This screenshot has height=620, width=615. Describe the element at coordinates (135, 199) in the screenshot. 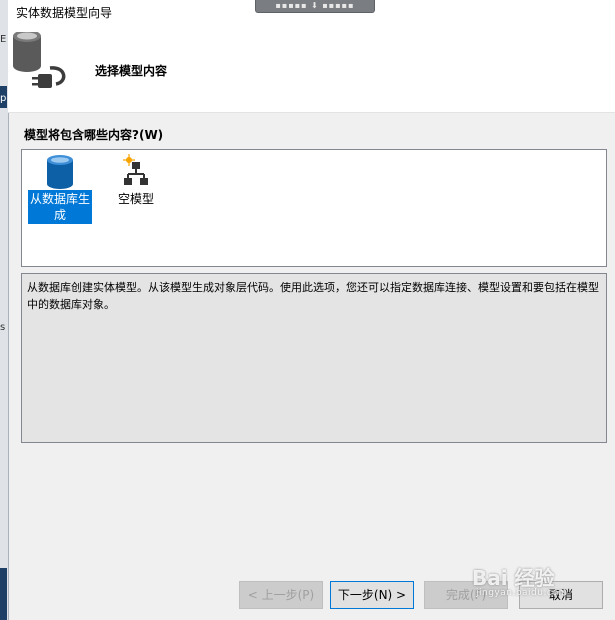

I see `option-label: 空模型` at that location.